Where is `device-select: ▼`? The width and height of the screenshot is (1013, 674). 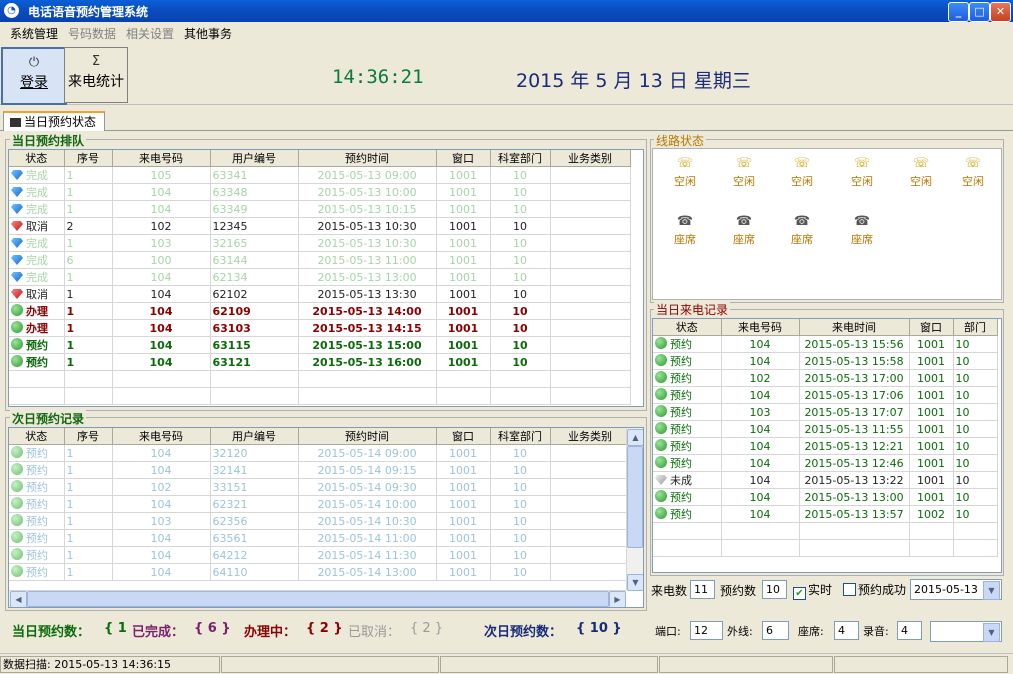 device-select: ▼ is located at coordinates (966, 631).